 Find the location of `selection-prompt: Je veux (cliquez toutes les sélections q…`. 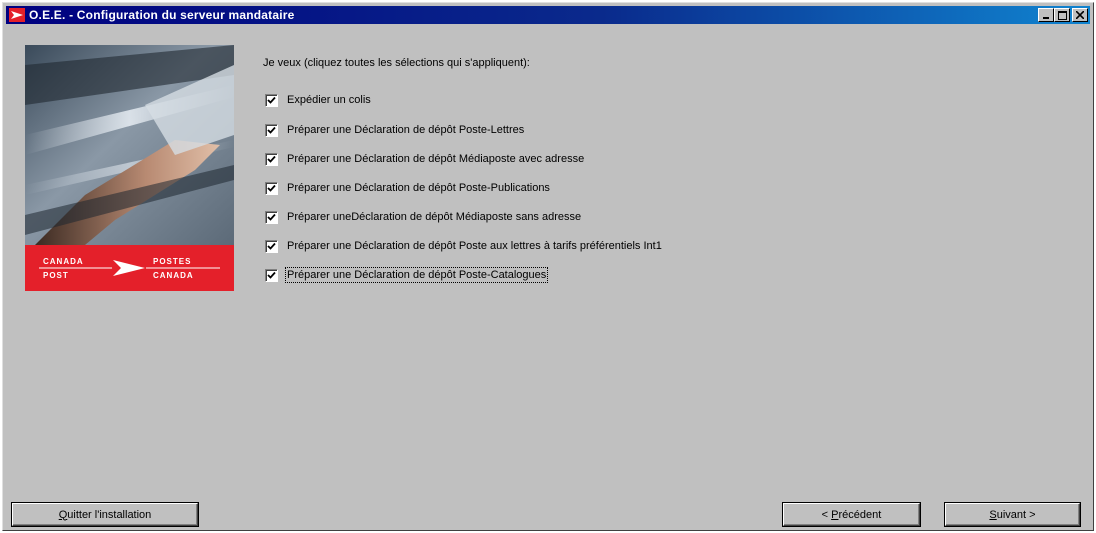

selection-prompt: Je veux (cliquez toutes les sélections q… is located at coordinates (396, 63).